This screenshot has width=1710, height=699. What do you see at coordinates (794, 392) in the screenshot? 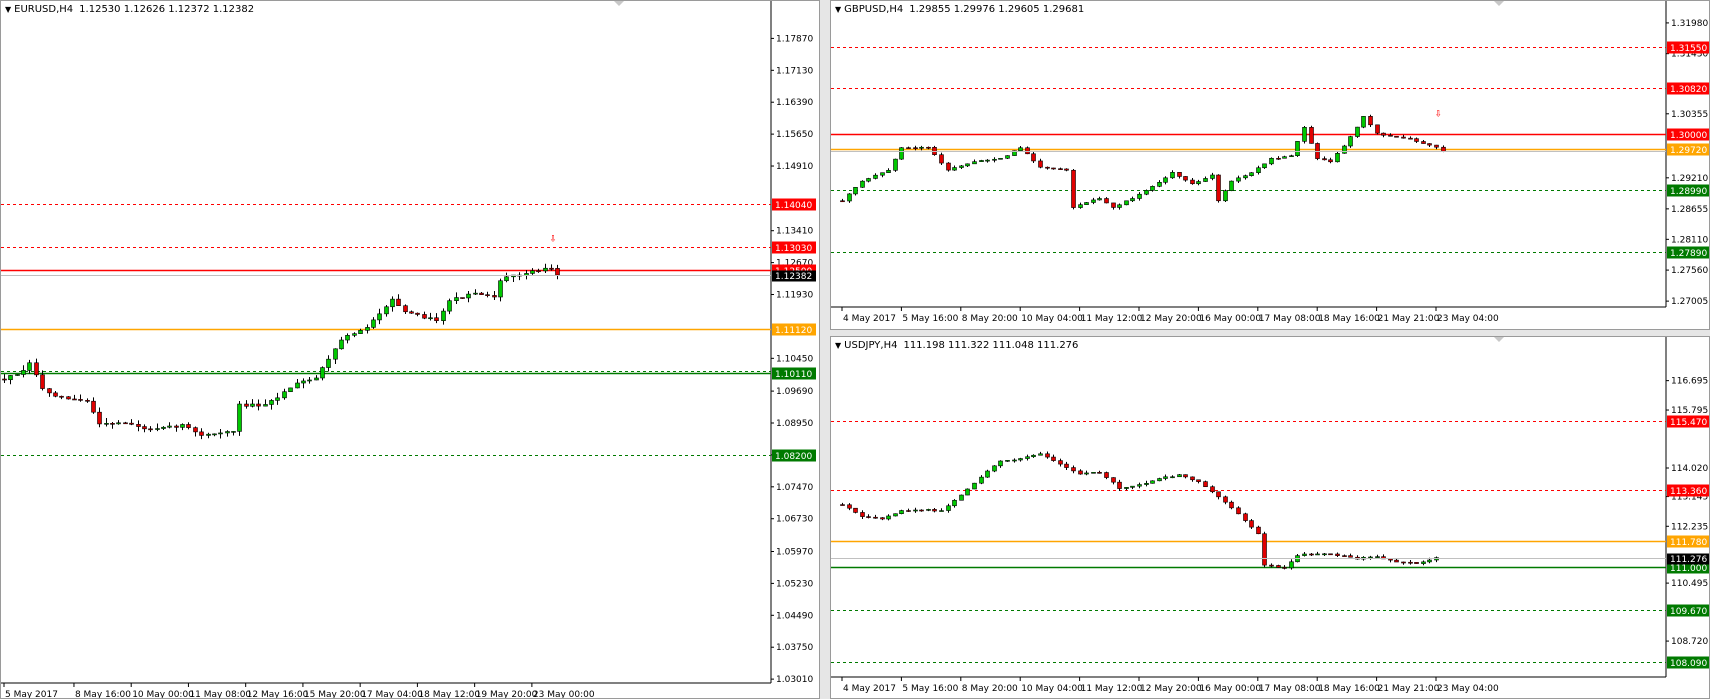
I see `price-tick-label: 1.09690` at bounding box center [794, 392].